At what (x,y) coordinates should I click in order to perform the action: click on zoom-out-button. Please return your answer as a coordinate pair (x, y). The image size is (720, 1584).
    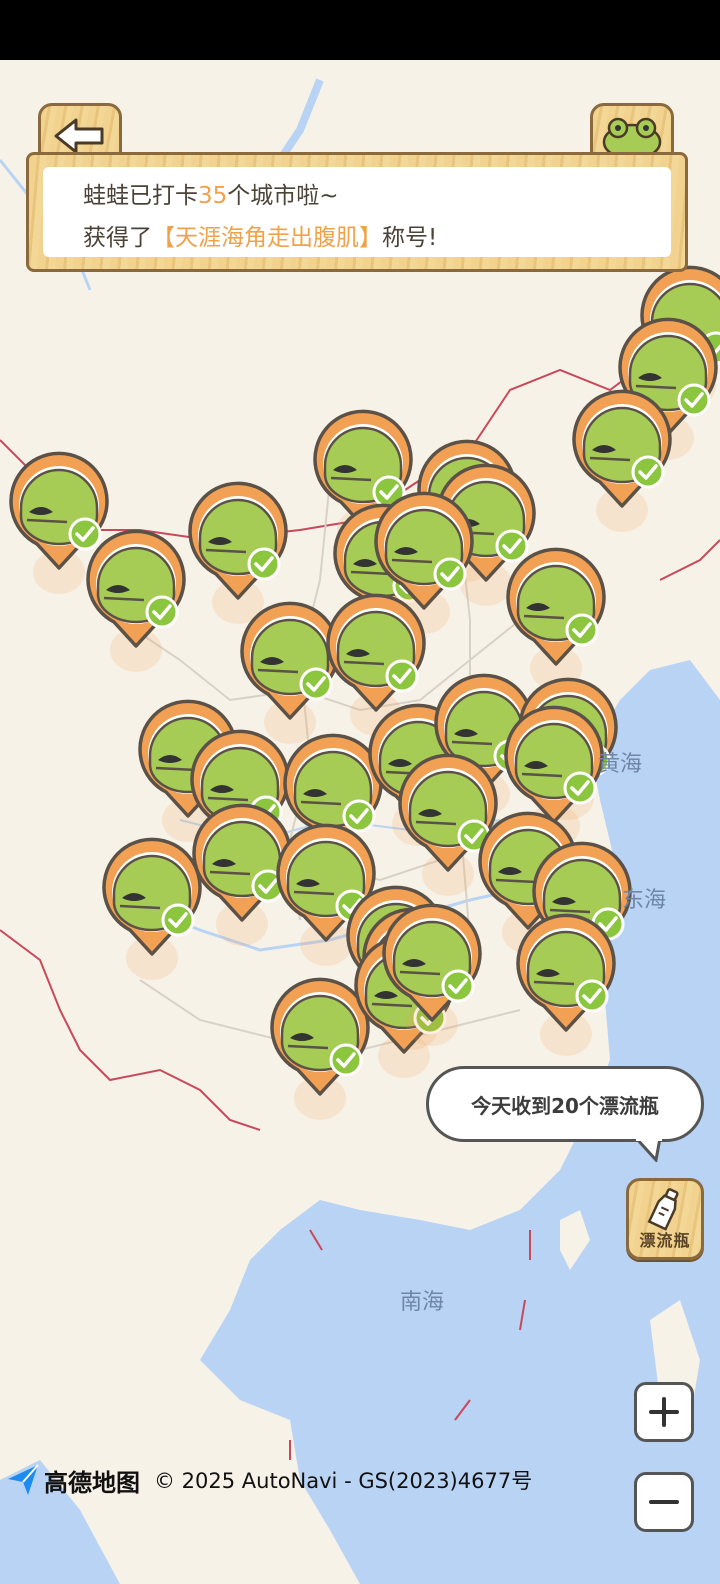
    Looking at the image, I should click on (664, 1502).